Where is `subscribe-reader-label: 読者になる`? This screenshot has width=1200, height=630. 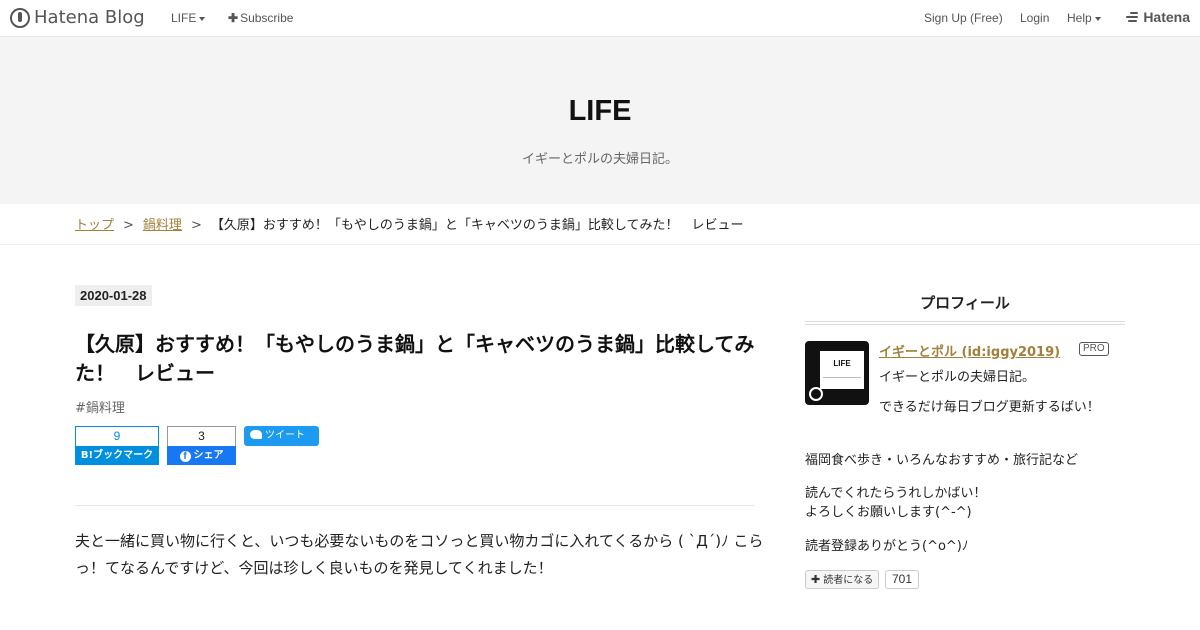
subscribe-reader-label: 読者になる is located at coordinates (848, 580).